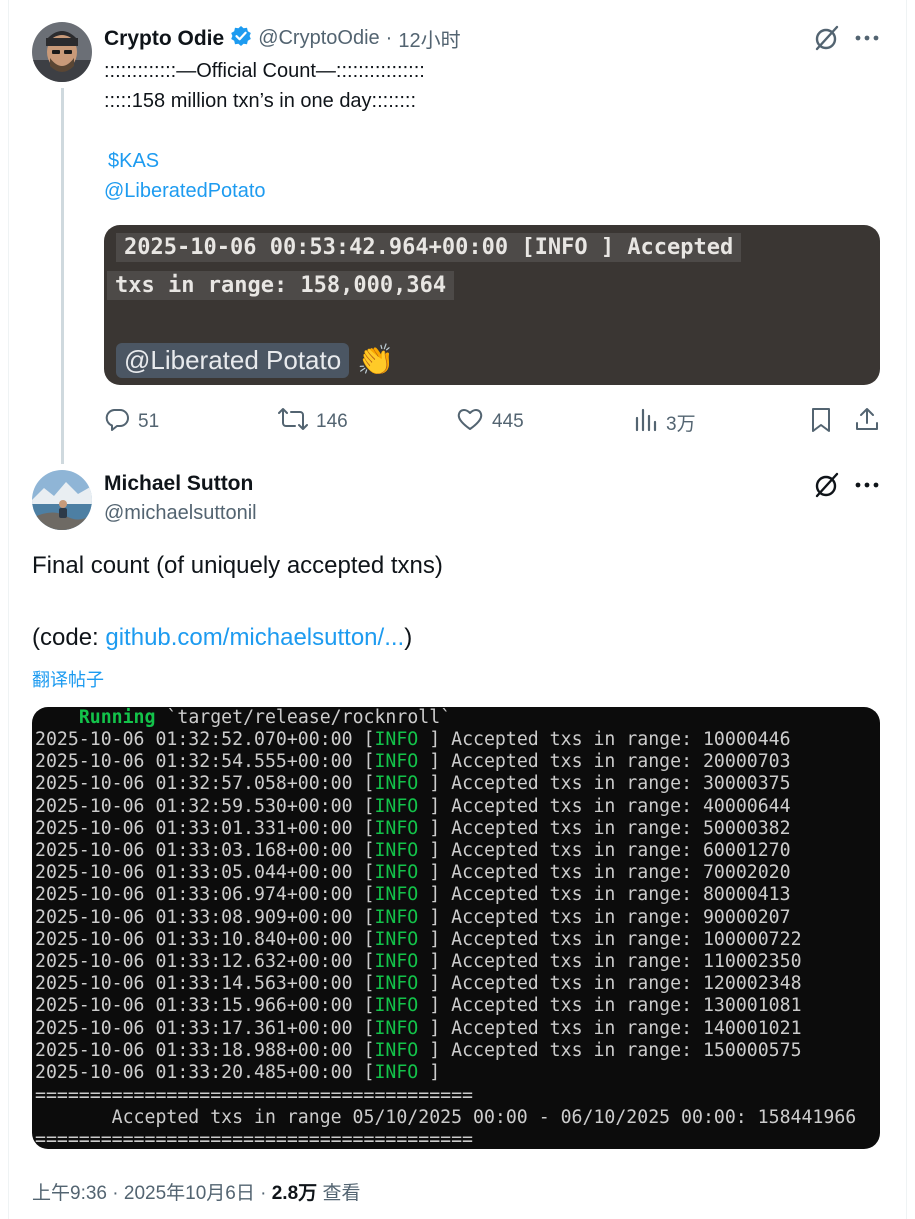 The image size is (915, 1219). What do you see at coordinates (906, 609) in the screenshot?
I see `frame-right-border` at bounding box center [906, 609].